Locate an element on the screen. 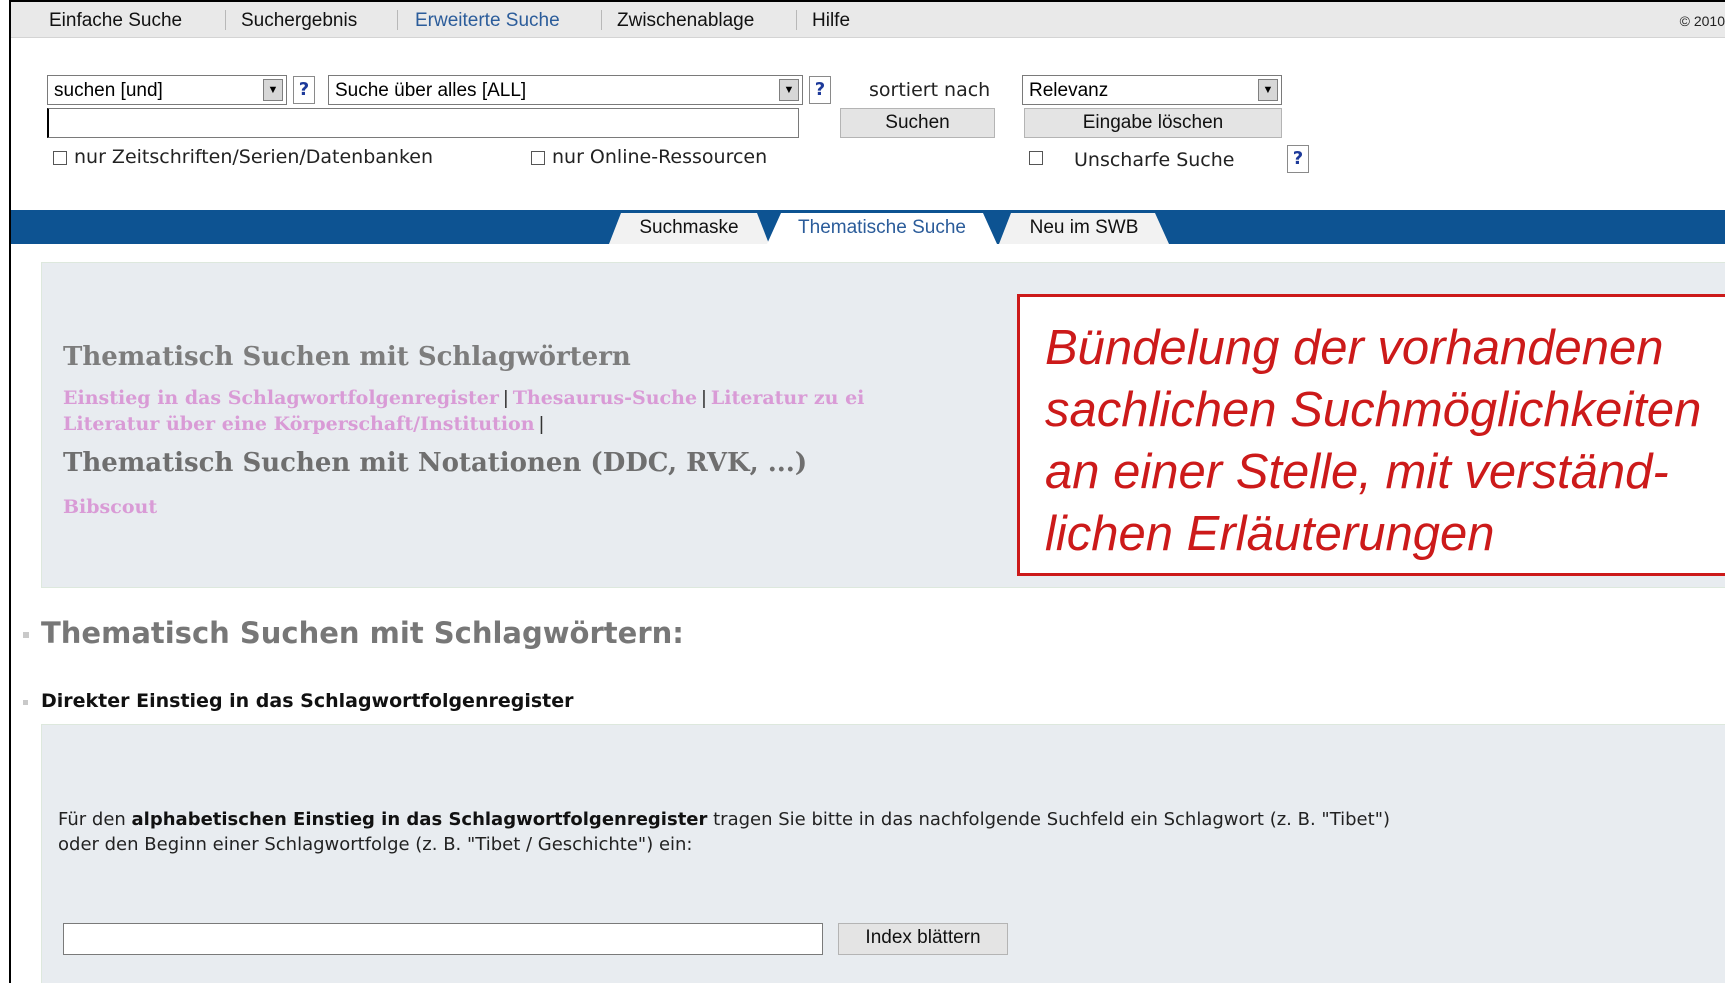 This screenshot has height=983, width=1725. search-input is located at coordinates (423, 123).